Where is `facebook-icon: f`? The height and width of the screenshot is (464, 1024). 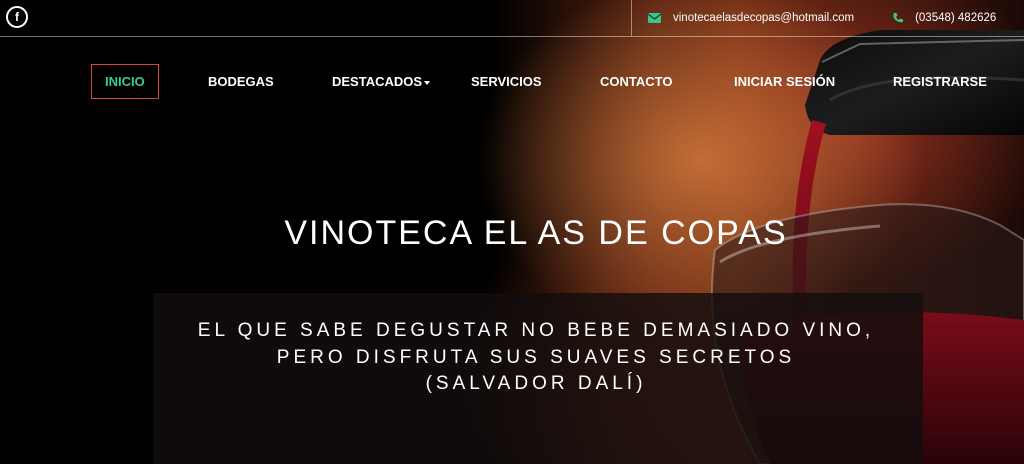
facebook-icon: f is located at coordinates (17, 17).